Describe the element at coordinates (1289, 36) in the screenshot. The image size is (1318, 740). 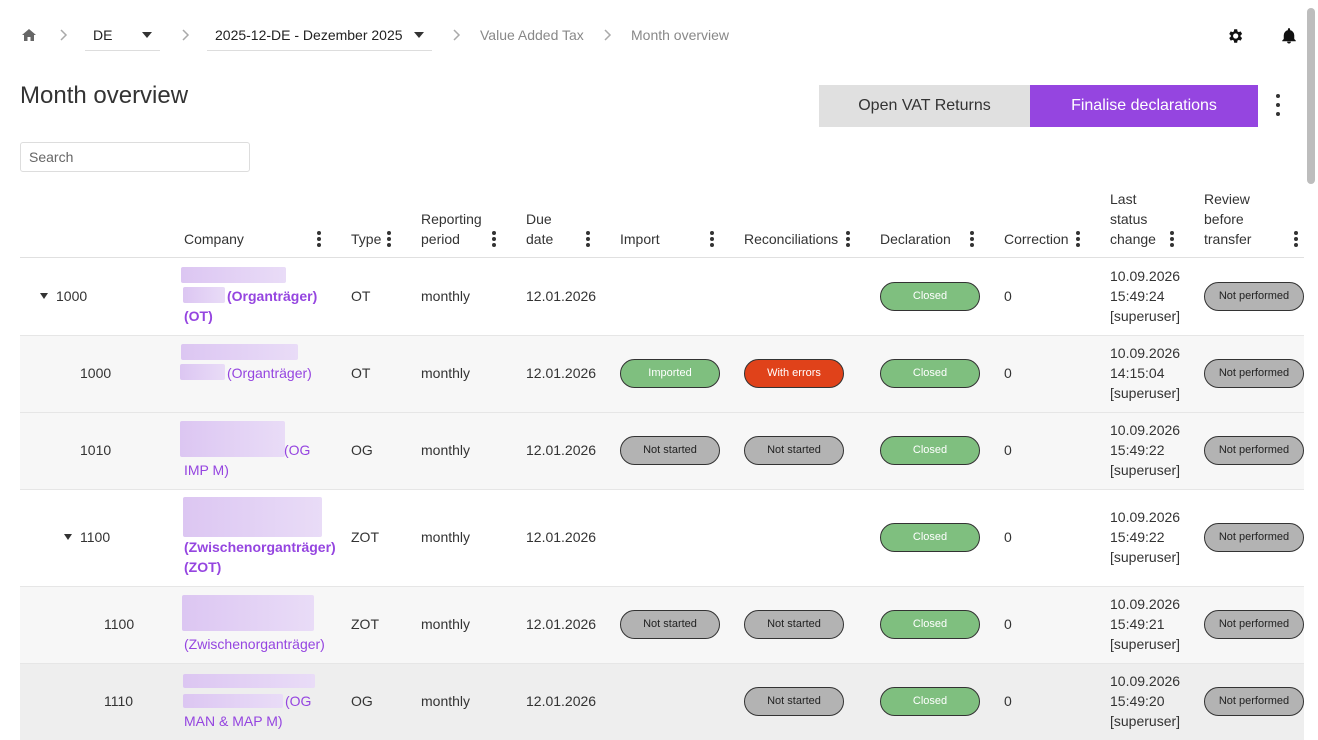
I see `bell-icon` at that location.